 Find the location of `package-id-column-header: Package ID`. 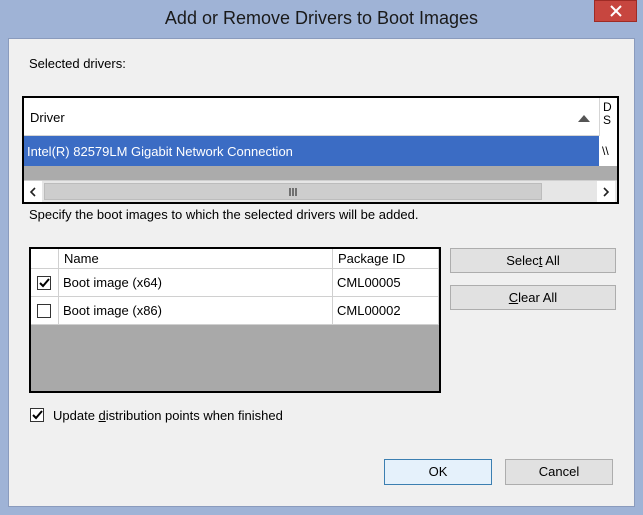

package-id-column-header: Package ID is located at coordinates (386, 259).